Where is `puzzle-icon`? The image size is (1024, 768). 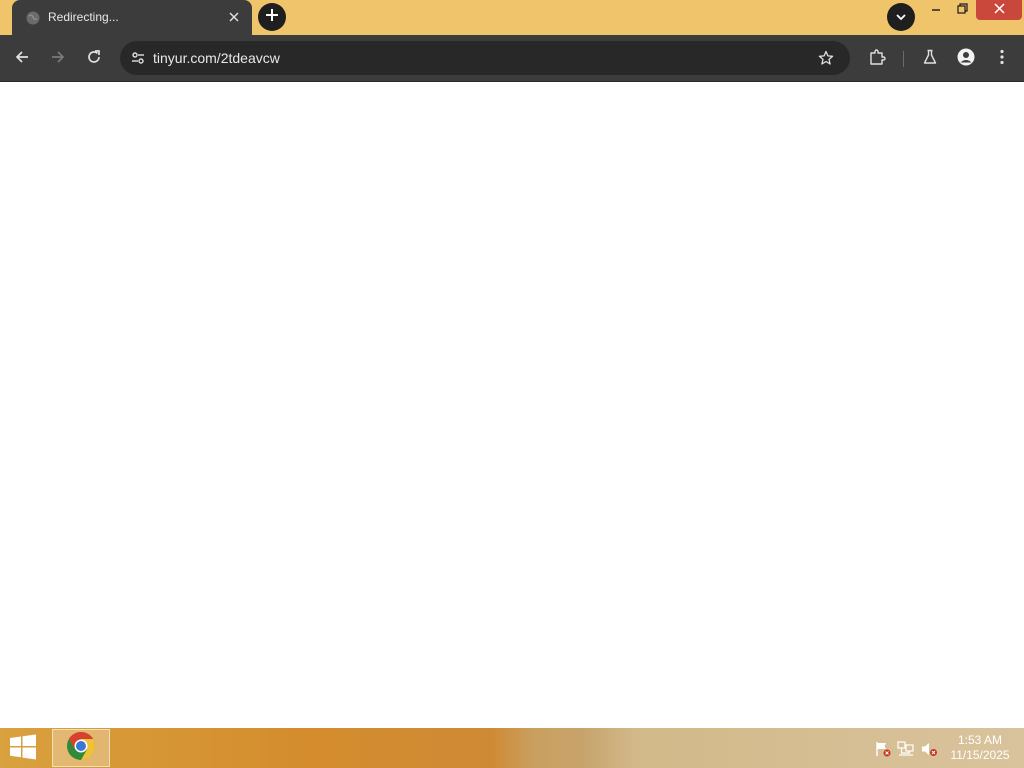
puzzle-icon is located at coordinates (877, 59).